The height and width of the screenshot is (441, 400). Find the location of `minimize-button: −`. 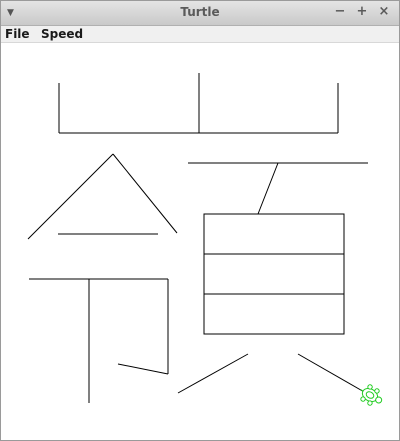

minimize-button: − is located at coordinates (340, 12).